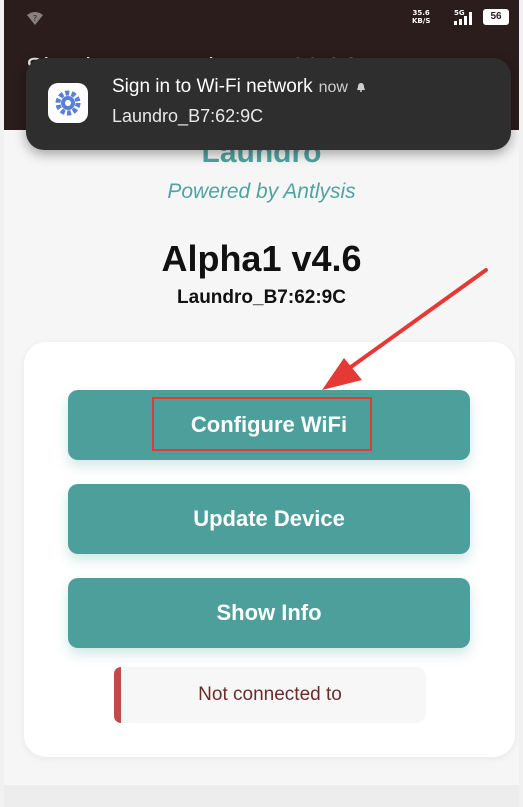 The image size is (523, 807). What do you see at coordinates (261, 796) in the screenshot?
I see `bottom-strip` at bounding box center [261, 796].